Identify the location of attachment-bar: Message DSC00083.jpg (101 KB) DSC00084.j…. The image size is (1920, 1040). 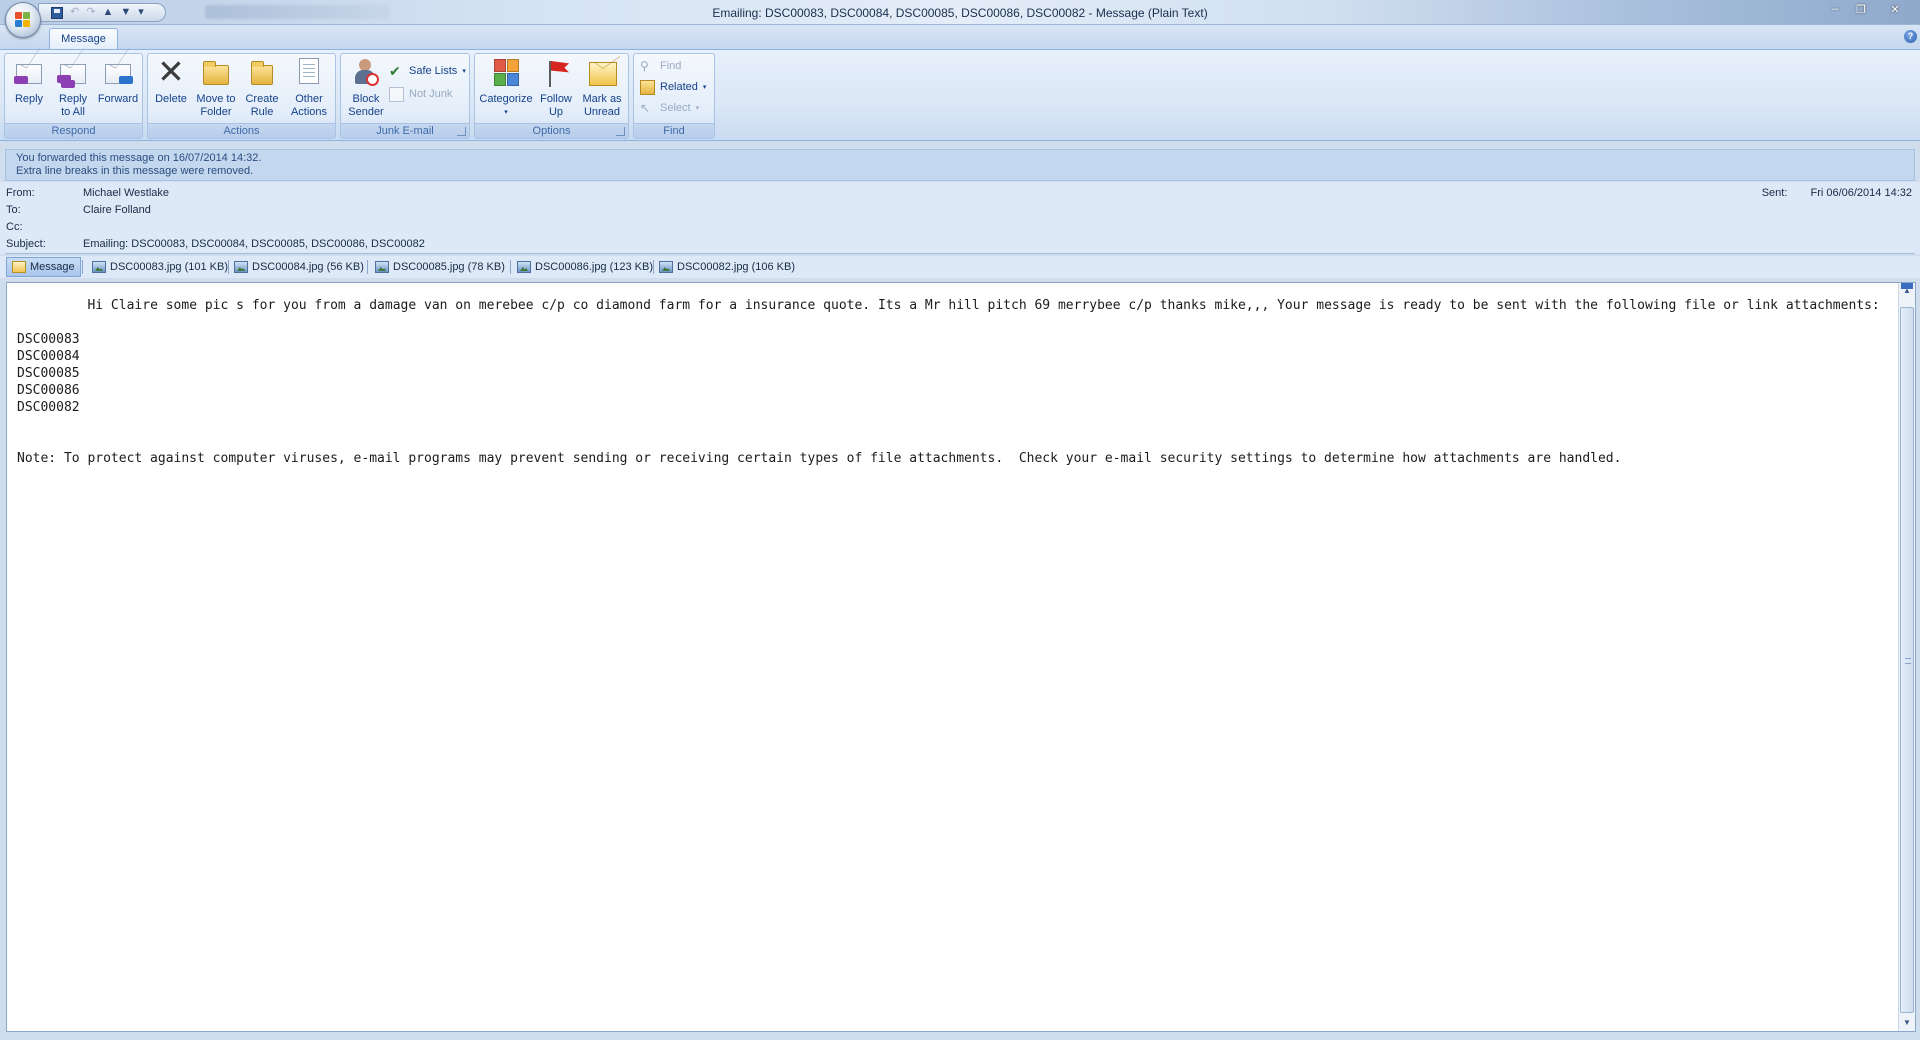
(960, 267).